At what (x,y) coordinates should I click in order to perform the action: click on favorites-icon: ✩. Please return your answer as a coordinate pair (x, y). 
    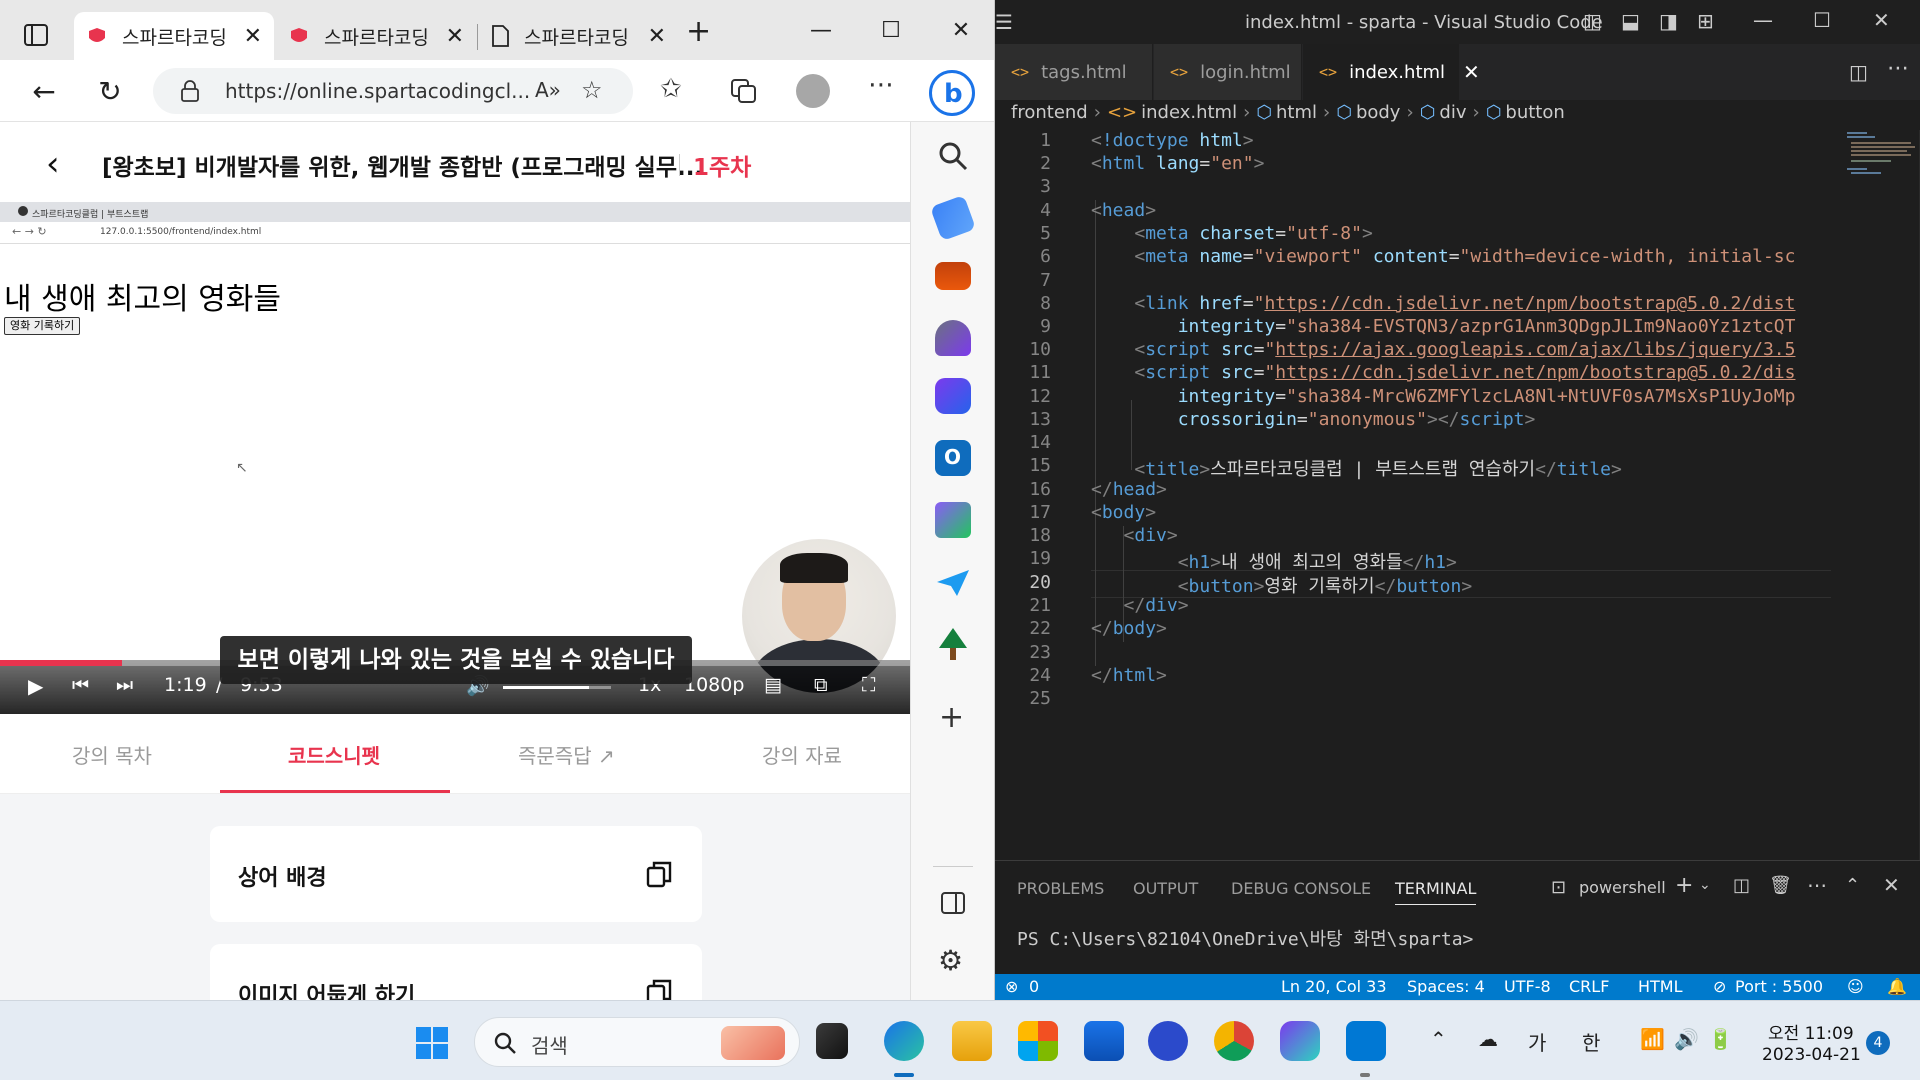
    Looking at the image, I should click on (671, 89).